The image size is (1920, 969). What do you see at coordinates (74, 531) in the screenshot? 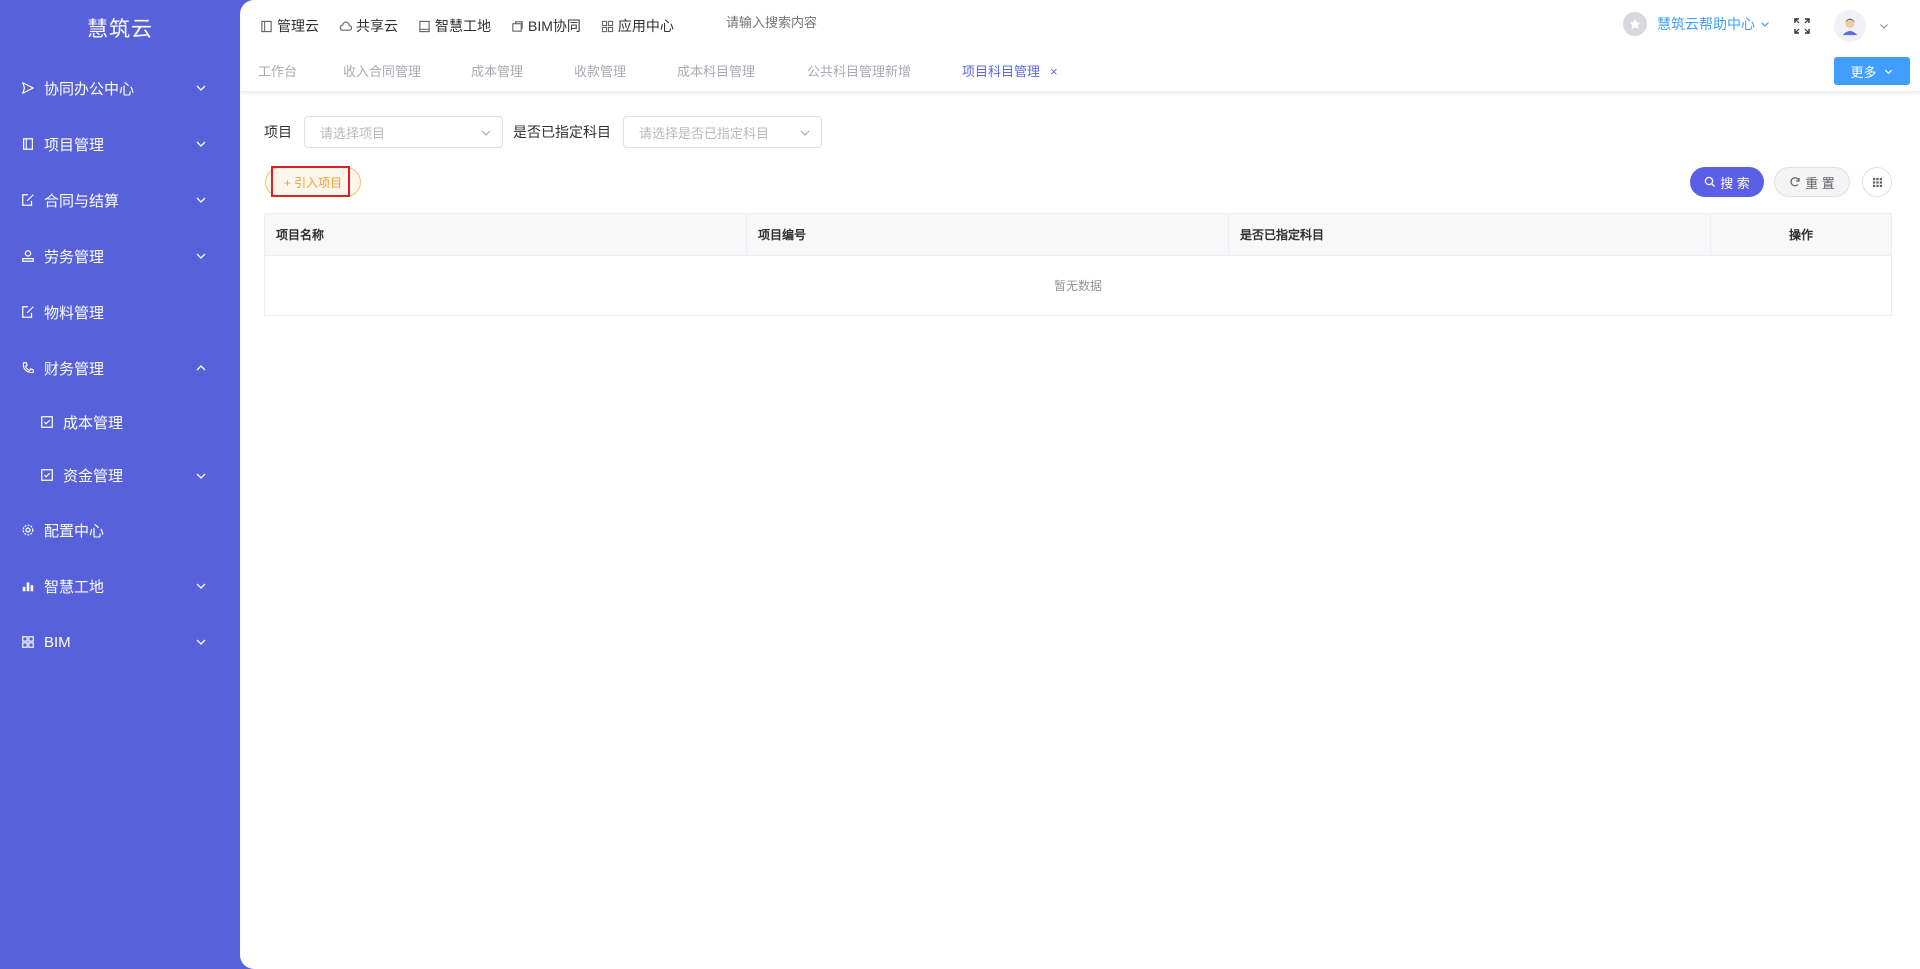
I see `sidebar-item-label: 配置中心` at bounding box center [74, 531].